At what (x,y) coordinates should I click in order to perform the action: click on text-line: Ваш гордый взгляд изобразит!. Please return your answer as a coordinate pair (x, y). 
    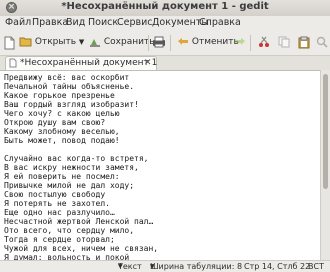
    Looking at the image, I should click on (71, 104).